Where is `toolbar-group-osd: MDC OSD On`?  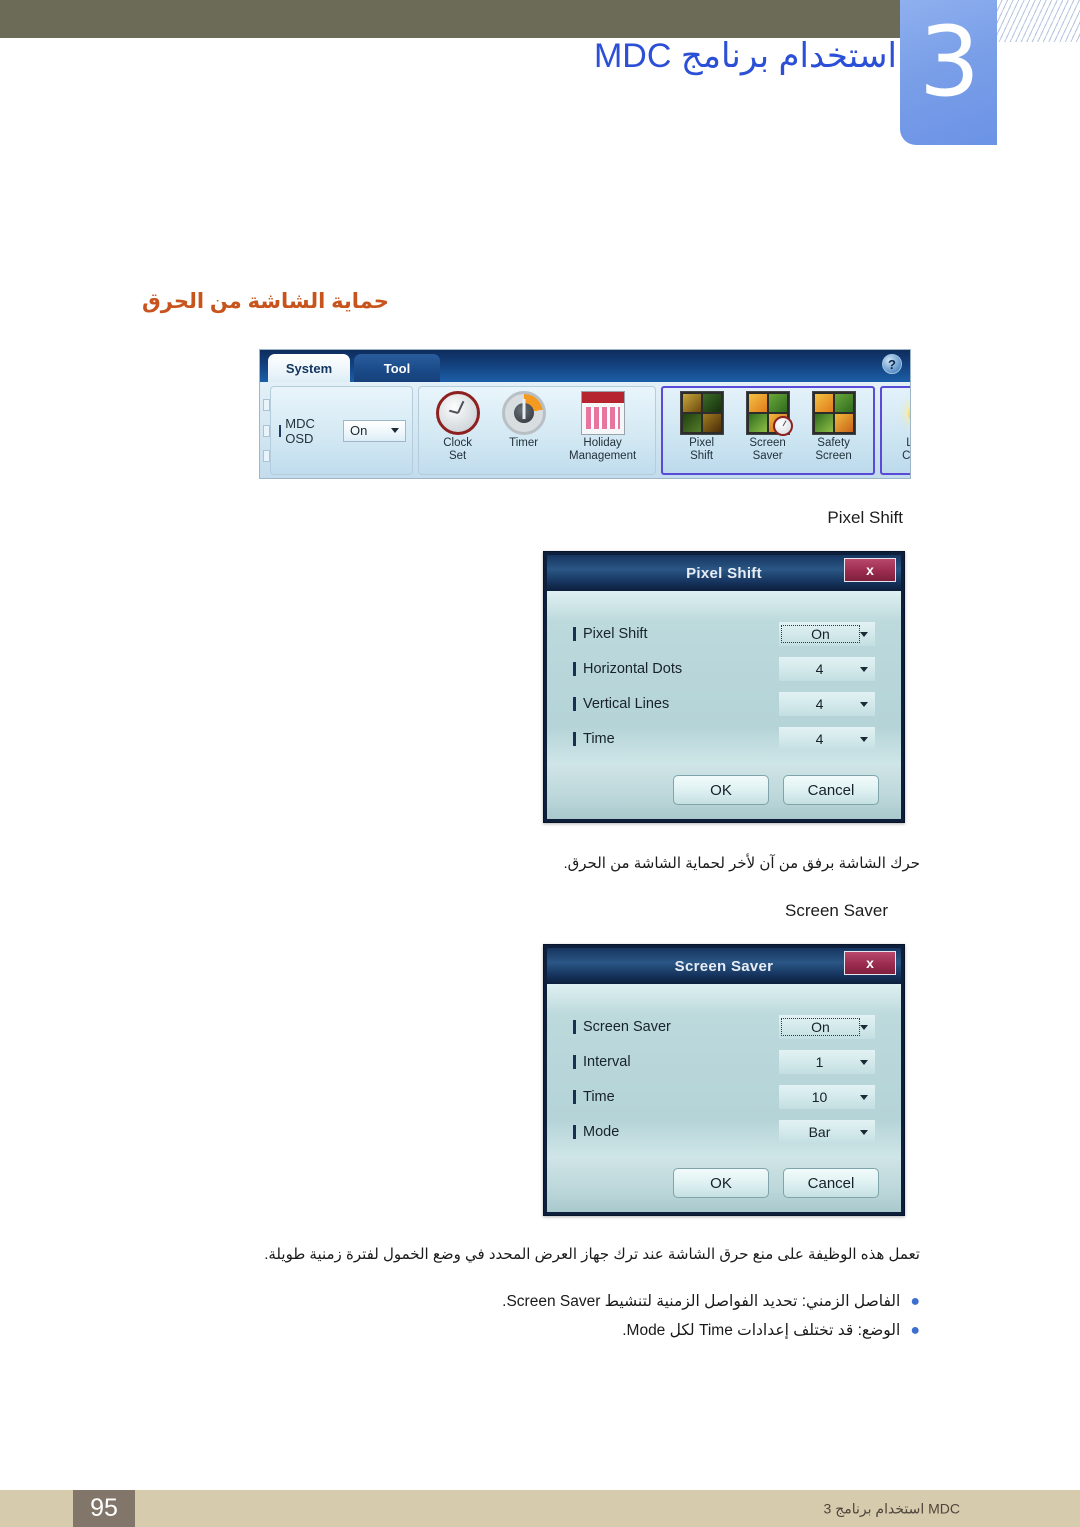 toolbar-group-osd: MDC OSD On is located at coordinates (341, 430).